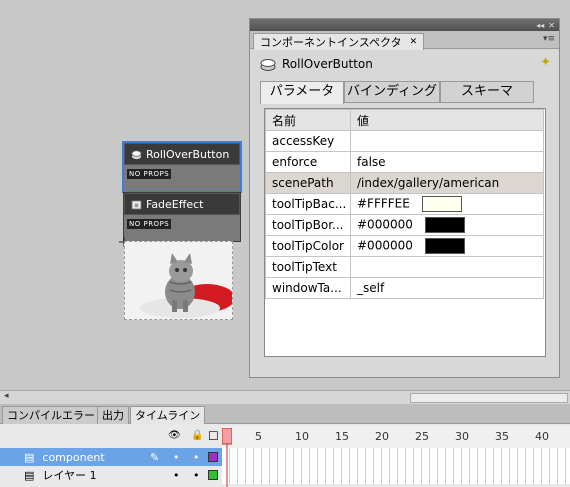 This screenshot has height=487, width=570. What do you see at coordinates (404, 25) in the screenshot?
I see `panel-titlebar: ◂◂ ✕` at bounding box center [404, 25].